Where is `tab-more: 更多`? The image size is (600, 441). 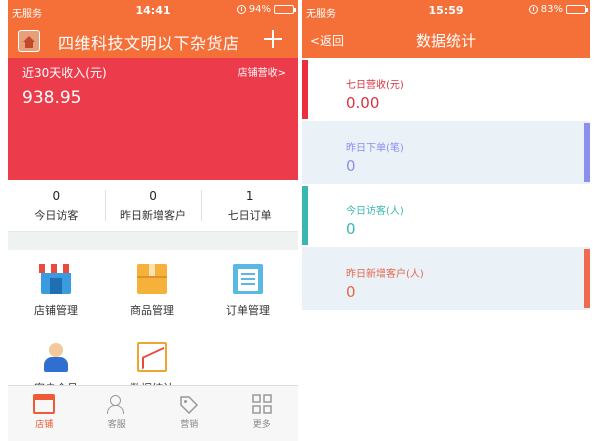
tab-more: 更多 is located at coordinates (262, 413).